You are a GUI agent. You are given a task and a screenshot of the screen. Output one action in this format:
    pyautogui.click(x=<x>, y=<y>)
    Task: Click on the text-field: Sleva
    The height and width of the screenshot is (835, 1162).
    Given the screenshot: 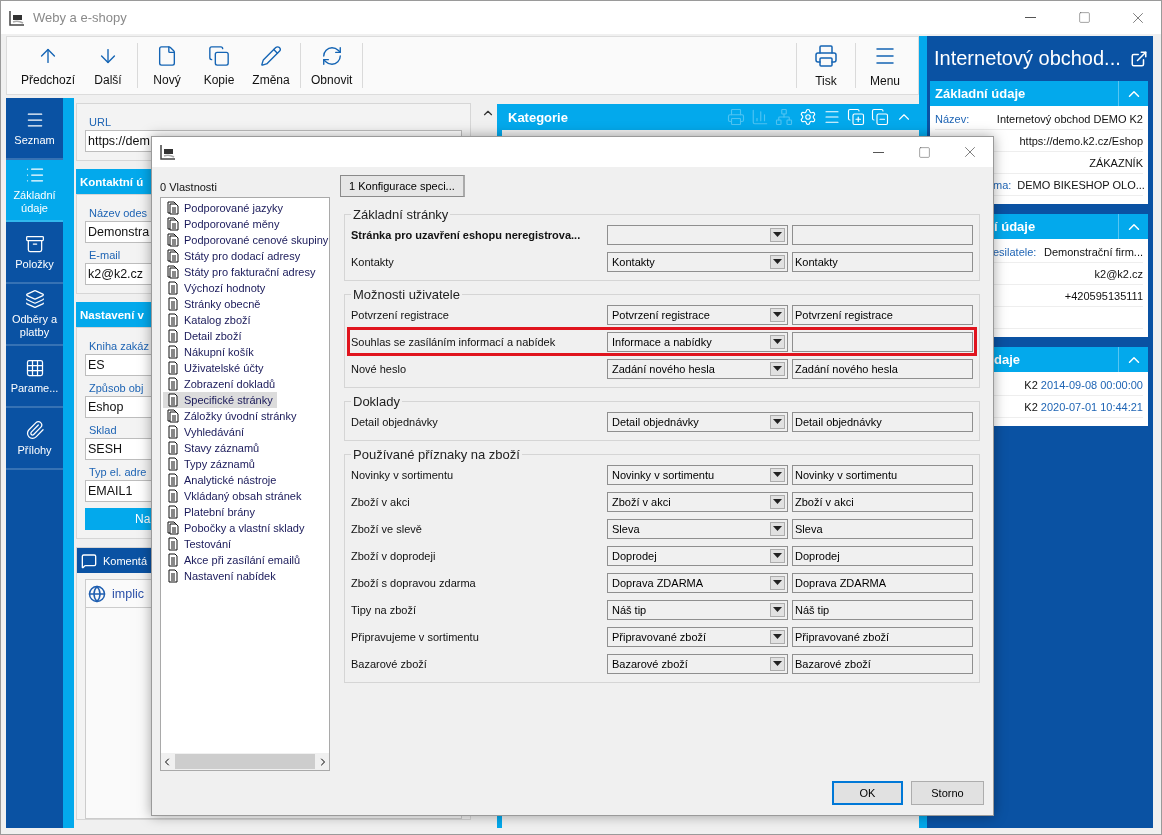 What is the action you would take?
    pyautogui.click(x=882, y=528)
    